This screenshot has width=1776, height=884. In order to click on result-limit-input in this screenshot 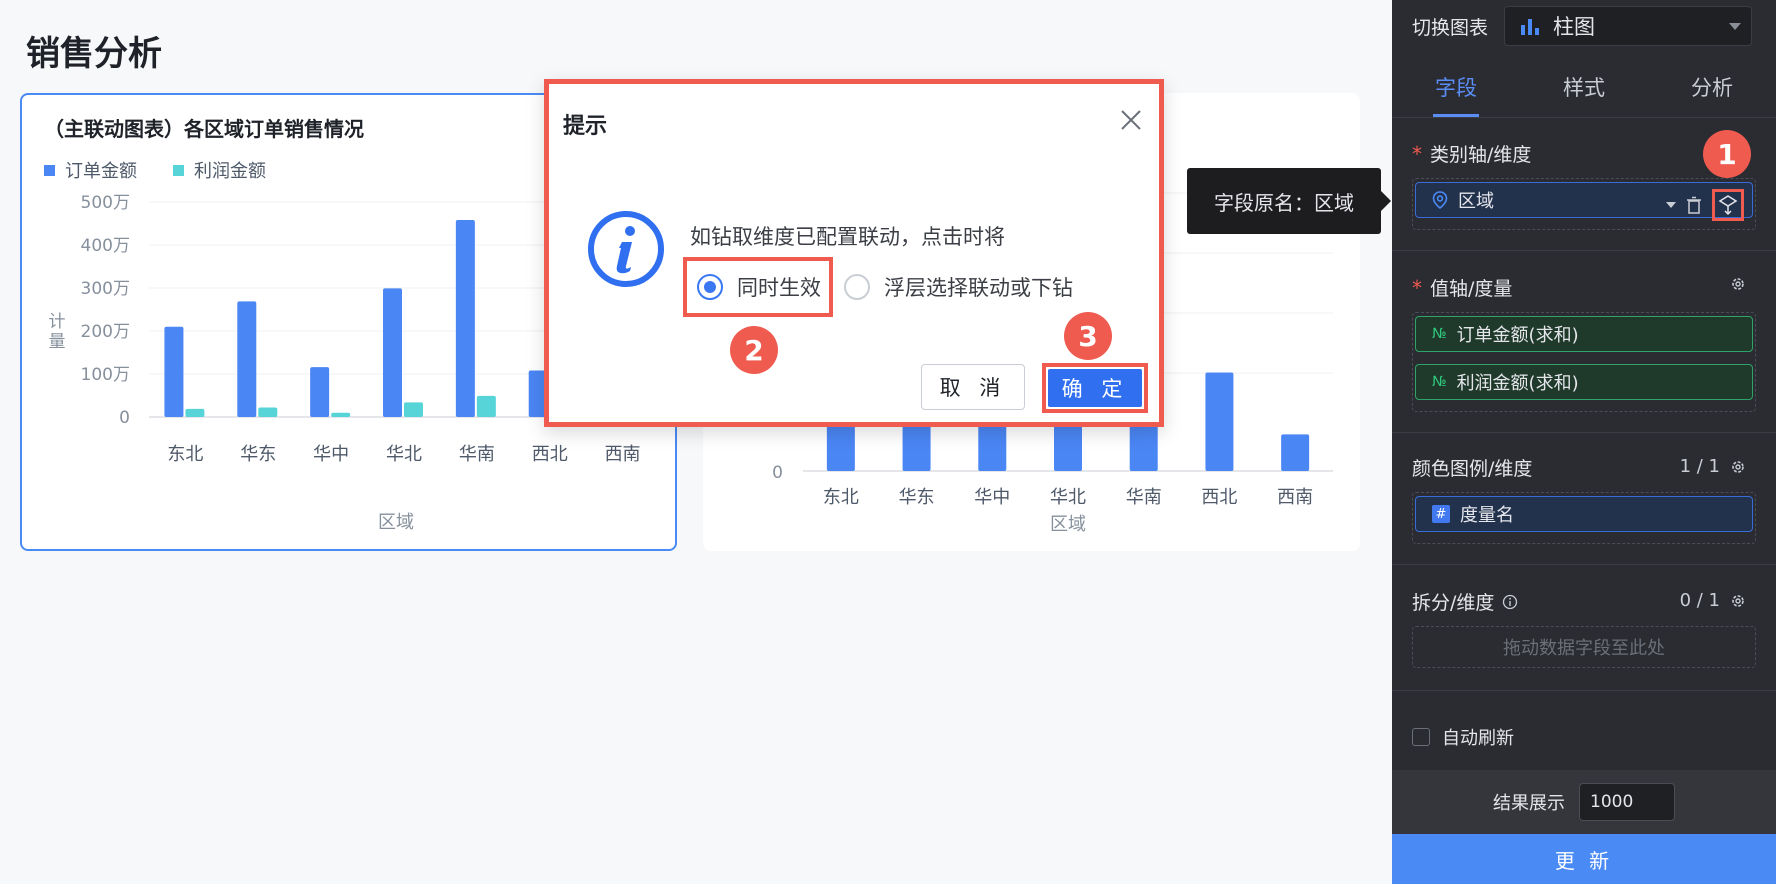, I will do `click(1627, 802)`.